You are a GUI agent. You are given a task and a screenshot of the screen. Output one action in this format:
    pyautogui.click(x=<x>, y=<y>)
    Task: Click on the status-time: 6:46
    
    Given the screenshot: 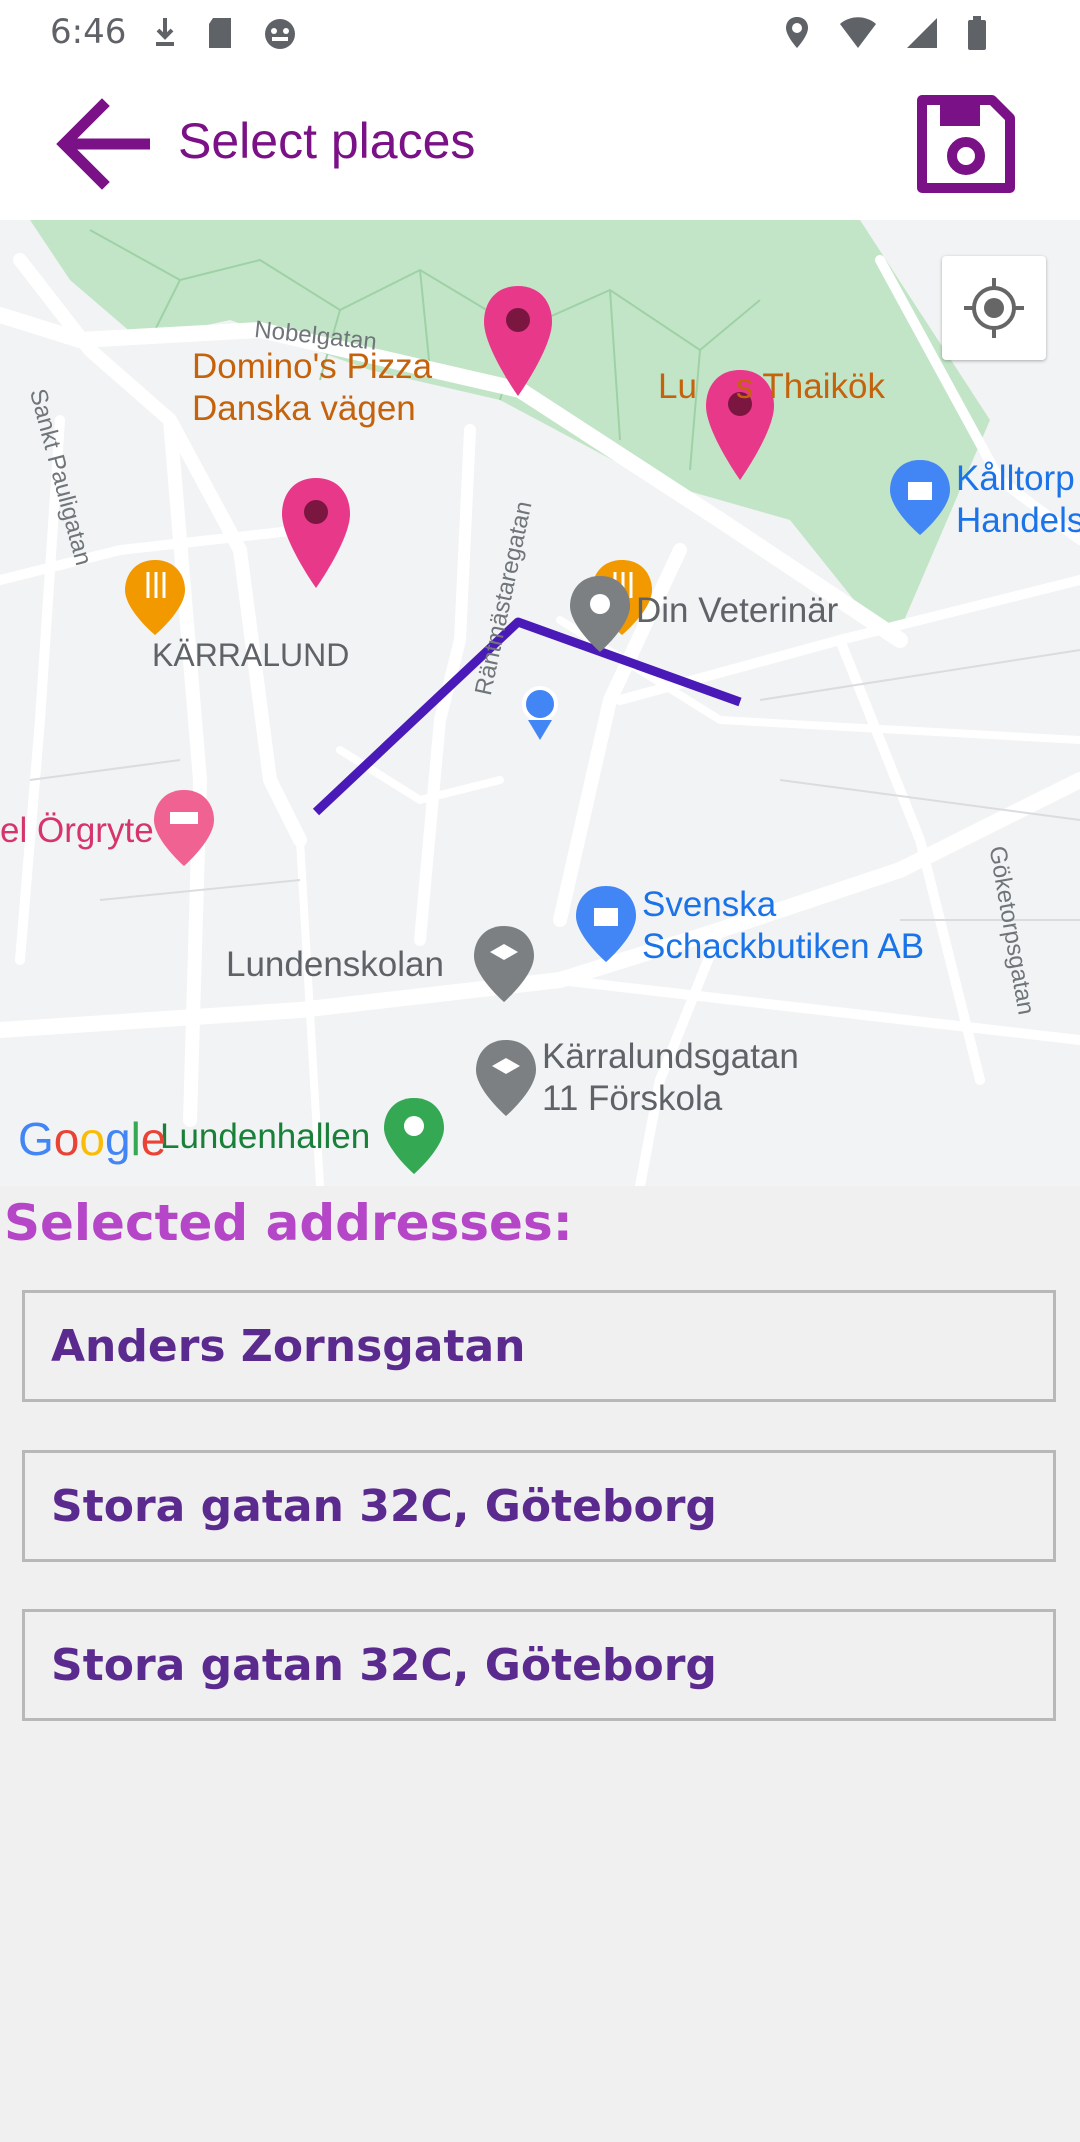 What is the action you would take?
    pyautogui.click(x=88, y=32)
    